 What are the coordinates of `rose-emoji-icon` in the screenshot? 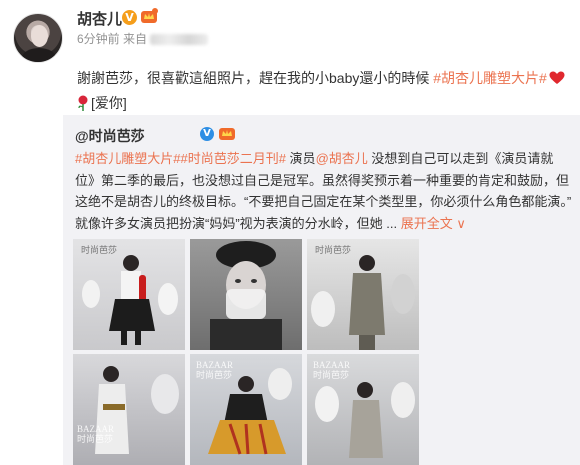 It's located at (83, 103).